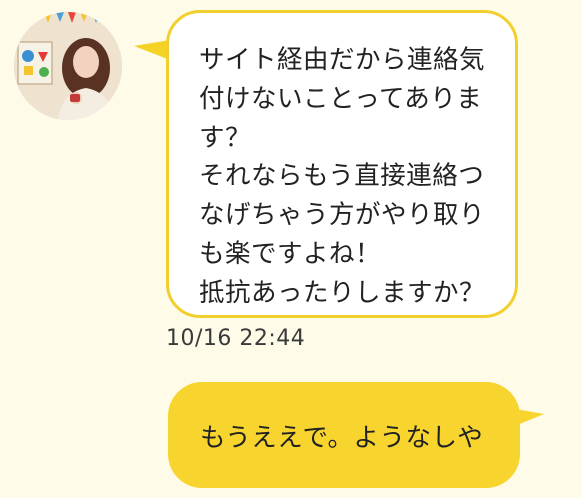  I want to click on message-line: それならもう直接連絡つ, so click(342, 176).